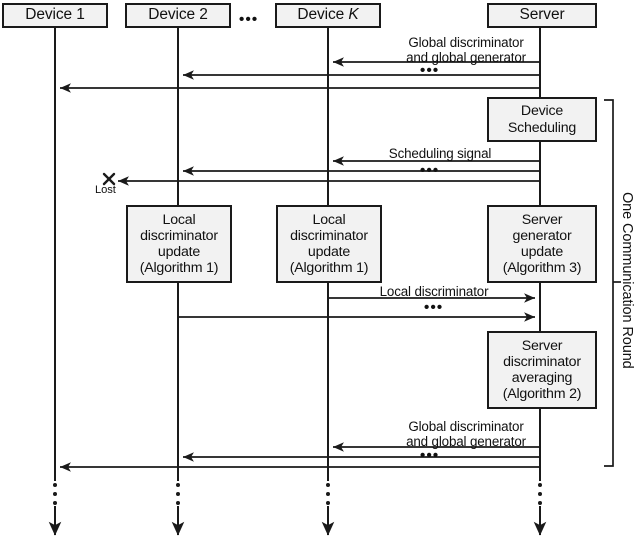 The image size is (640, 543). What do you see at coordinates (542, 268) in the screenshot?
I see `process-box-line-4: (Algorithm 3)` at bounding box center [542, 268].